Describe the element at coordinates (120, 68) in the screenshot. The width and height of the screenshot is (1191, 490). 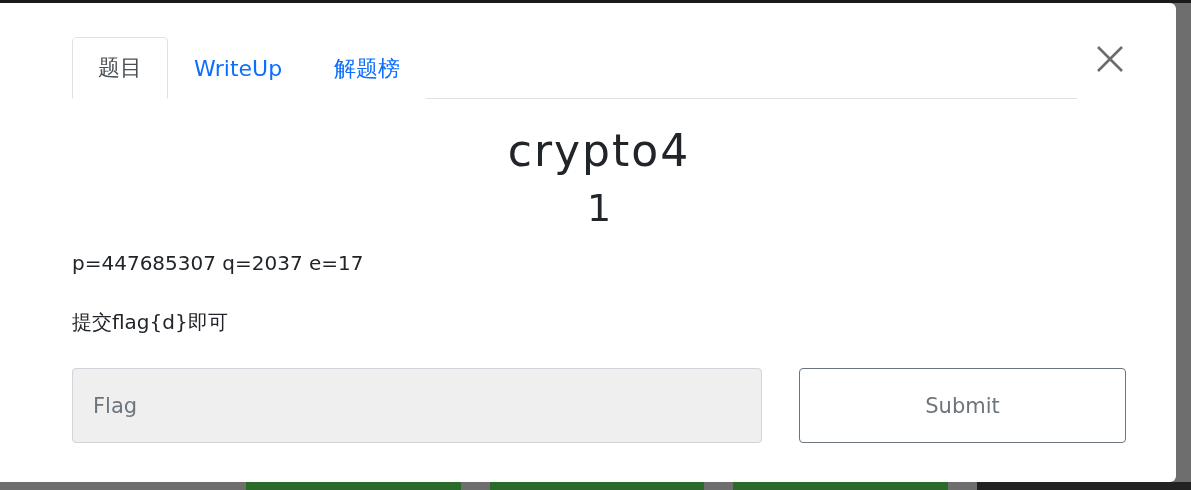
I see `tab: 题目` at that location.